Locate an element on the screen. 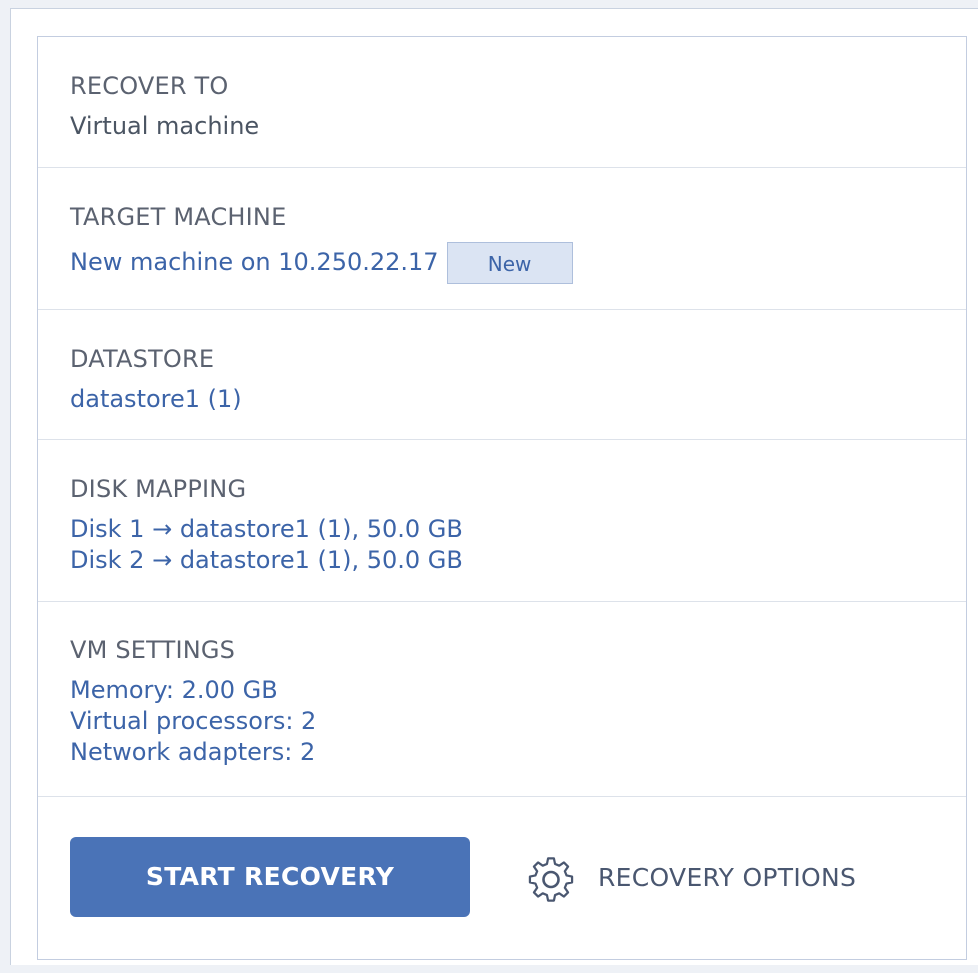  vm-settings-label: VM SETTINGS is located at coordinates (153, 650).